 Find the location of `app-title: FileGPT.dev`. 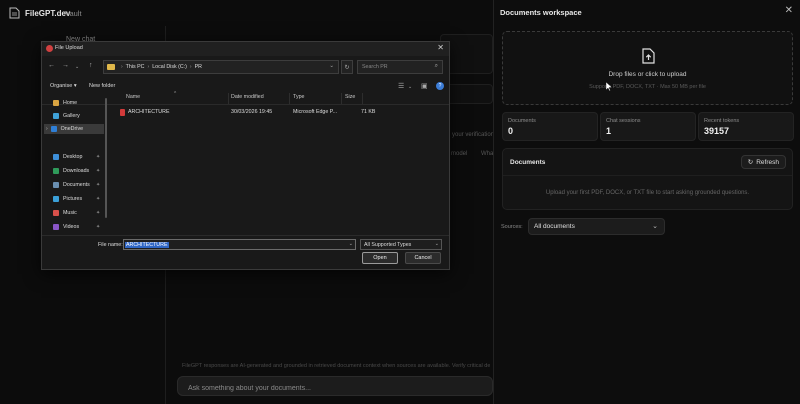

app-title: FileGPT.dev is located at coordinates (48, 13).